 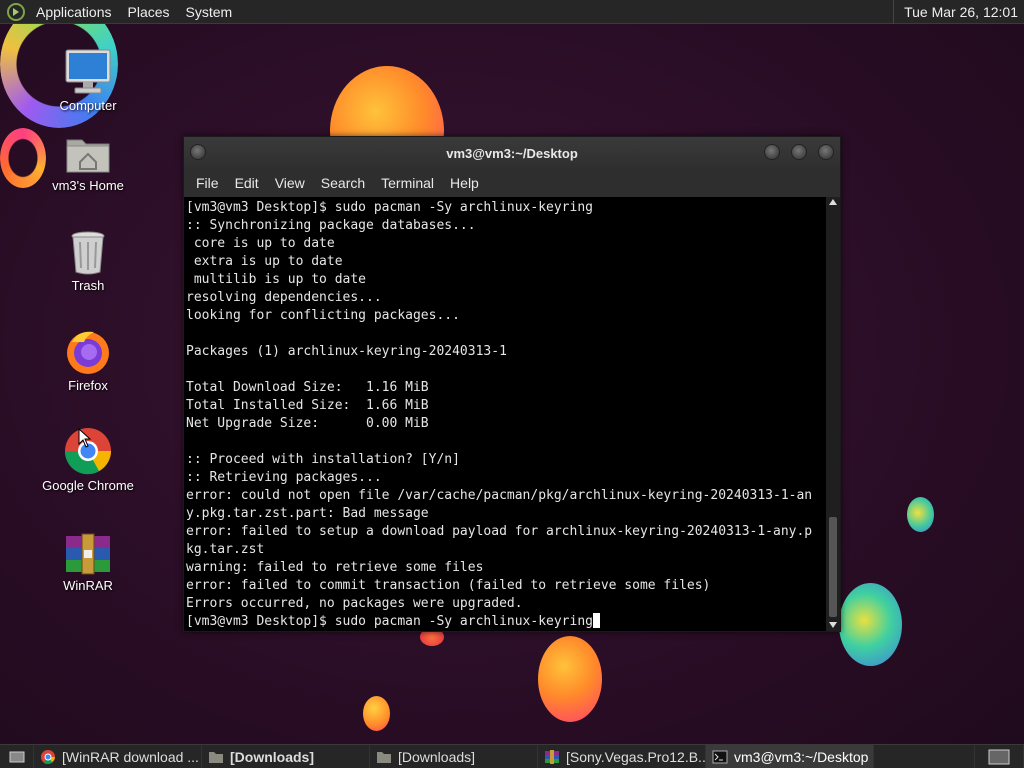 I want to click on minimize-button, so click(x=772, y=152).